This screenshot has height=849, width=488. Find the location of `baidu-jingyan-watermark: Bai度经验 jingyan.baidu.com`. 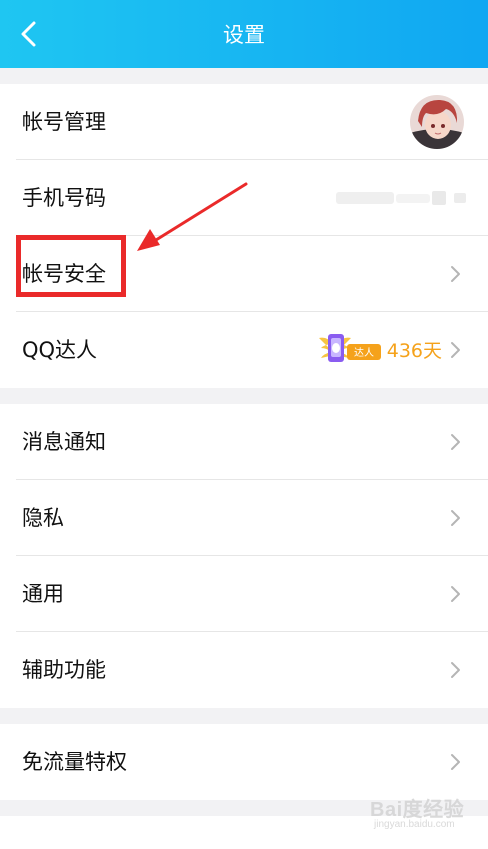

baidu-jingyan-watermark: Bai度经验 jingyan.baidu.com is located at coordinates (418, 816).